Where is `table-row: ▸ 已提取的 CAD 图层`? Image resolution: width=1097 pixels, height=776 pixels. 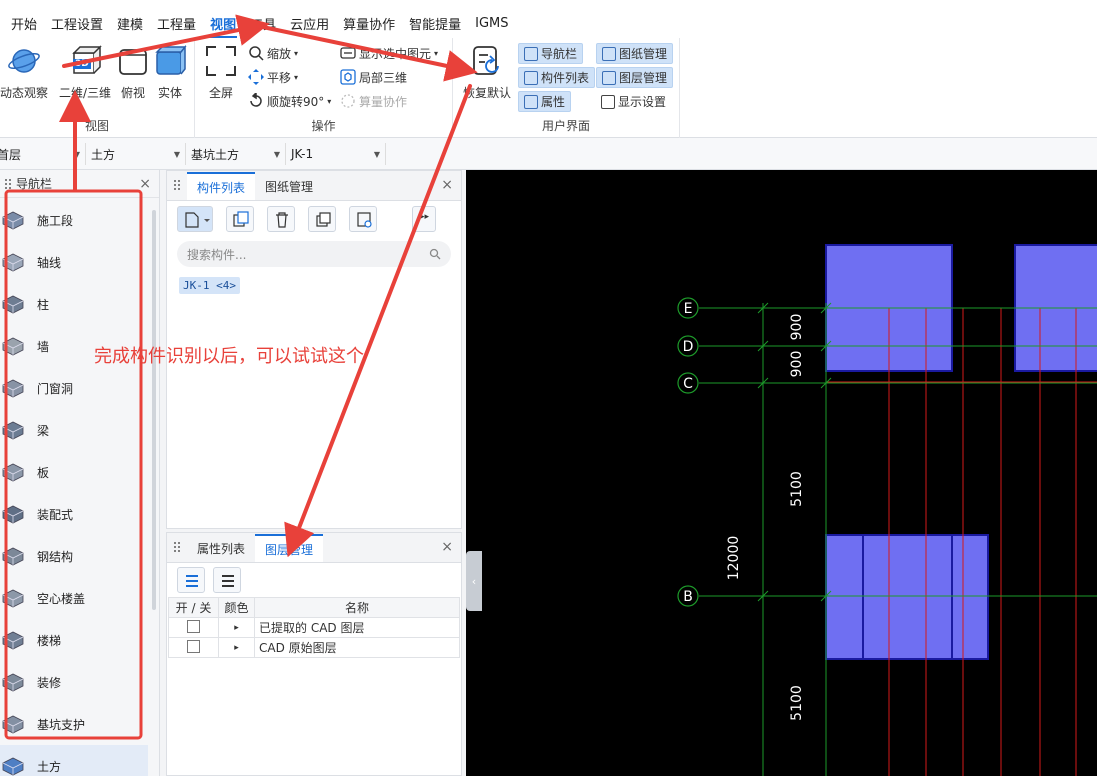
table-row: ▸ 已提取的 CAD 图层 is located at coordinates (314, 627).